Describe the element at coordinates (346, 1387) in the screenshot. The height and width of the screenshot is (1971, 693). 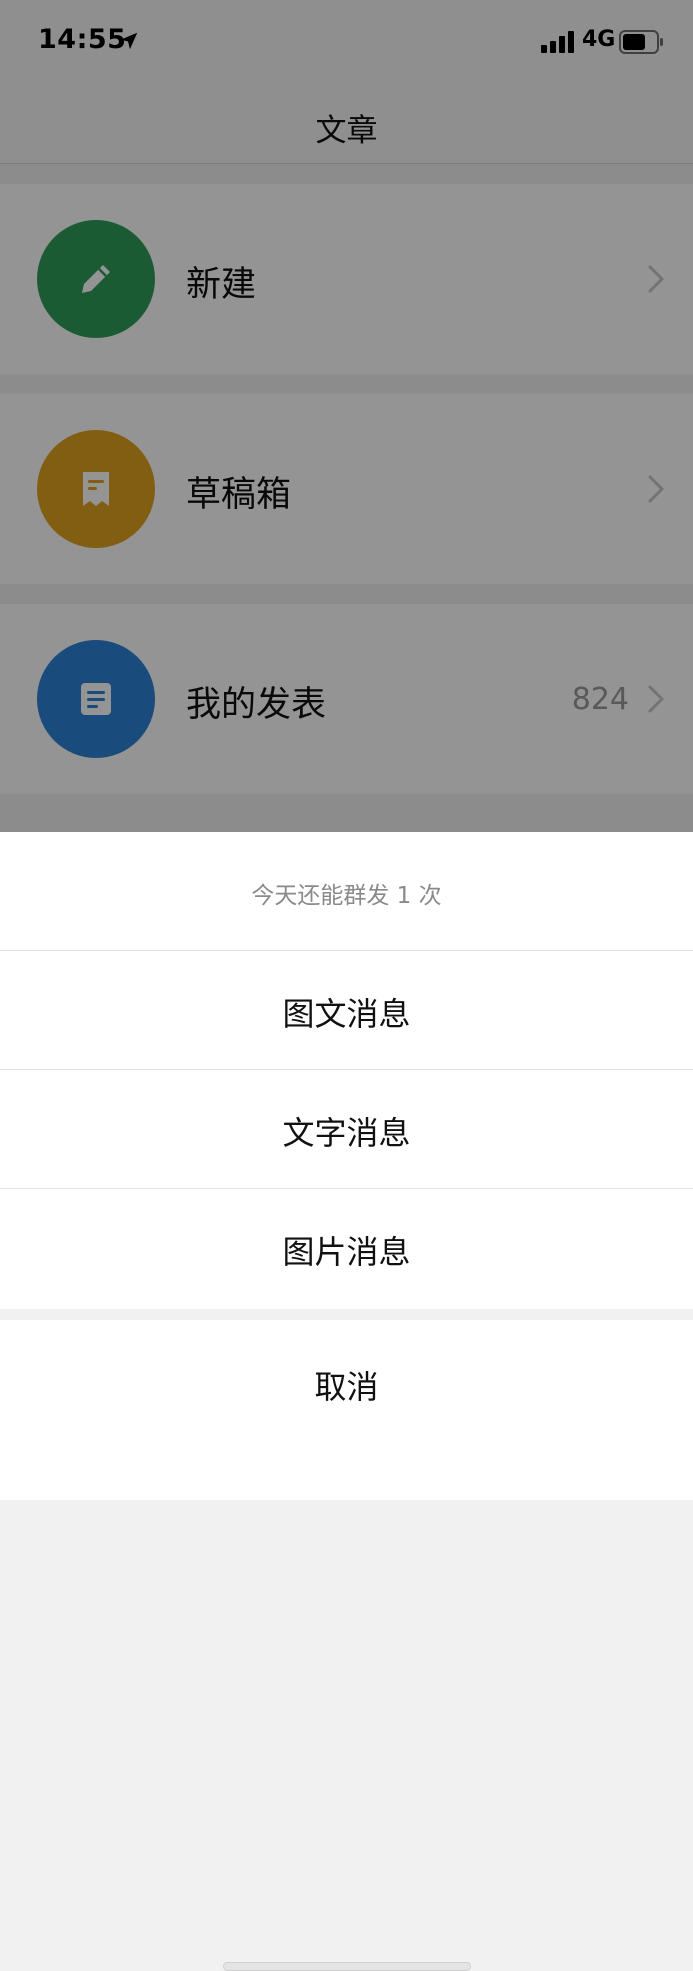
I see `cancel-label: 取消` at that location.